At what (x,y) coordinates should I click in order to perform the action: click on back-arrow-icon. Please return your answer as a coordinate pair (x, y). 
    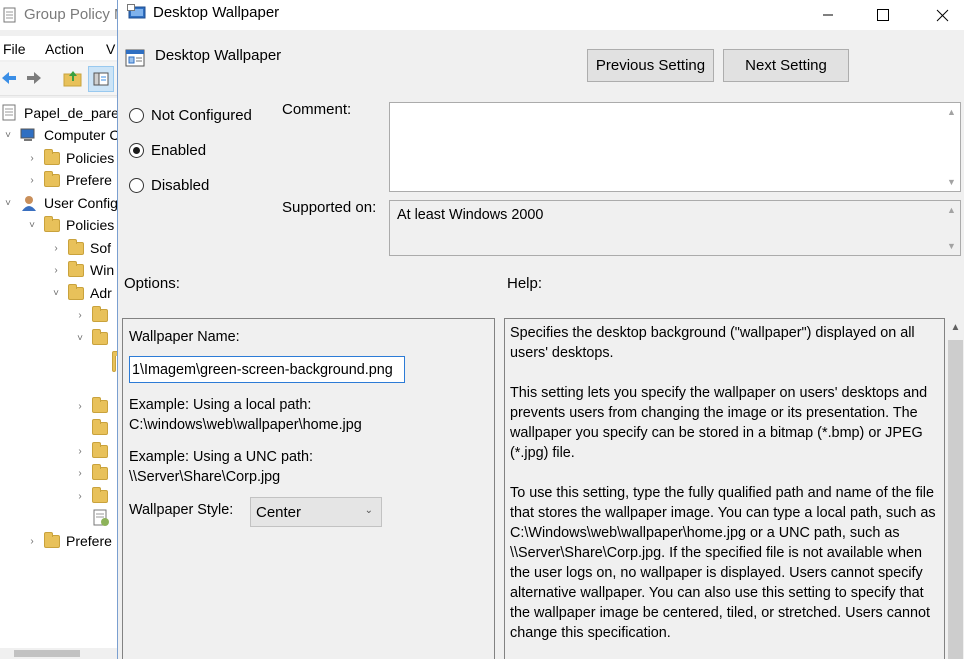
    Looking at the image, I should click on (9, 78).